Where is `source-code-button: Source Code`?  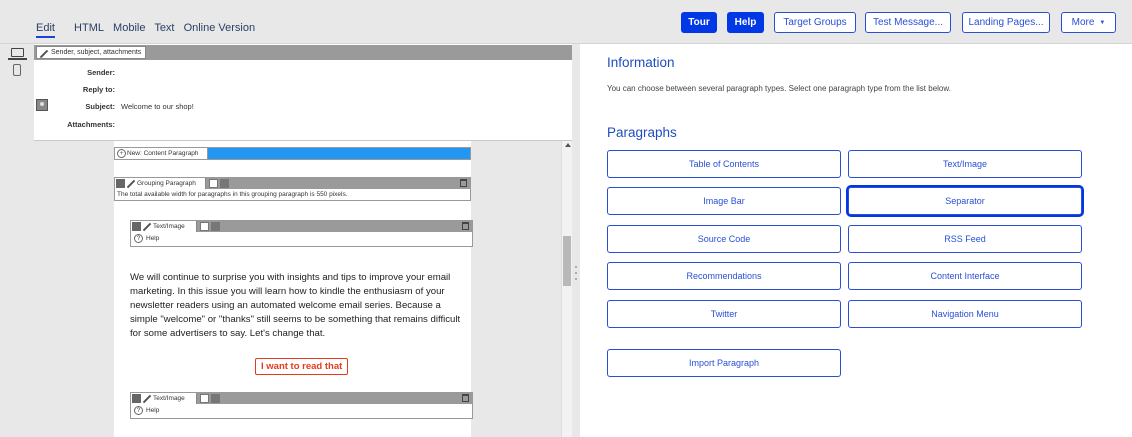
source-code-button: Source Code is located at coordinates (724, 239).